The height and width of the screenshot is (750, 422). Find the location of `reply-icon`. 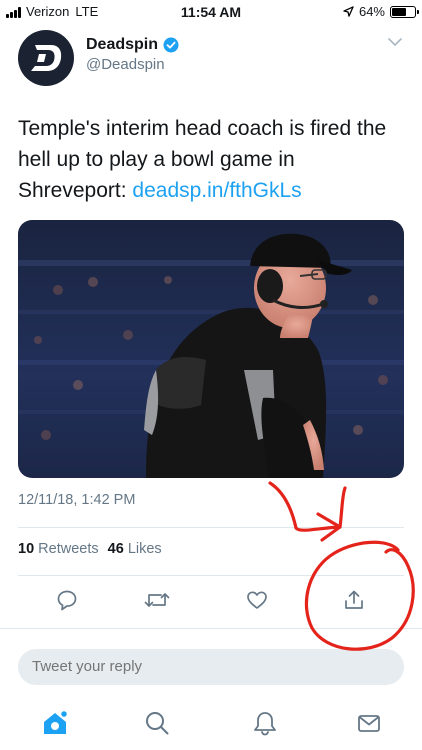

reply-icon is located at coordinates (67, 600).